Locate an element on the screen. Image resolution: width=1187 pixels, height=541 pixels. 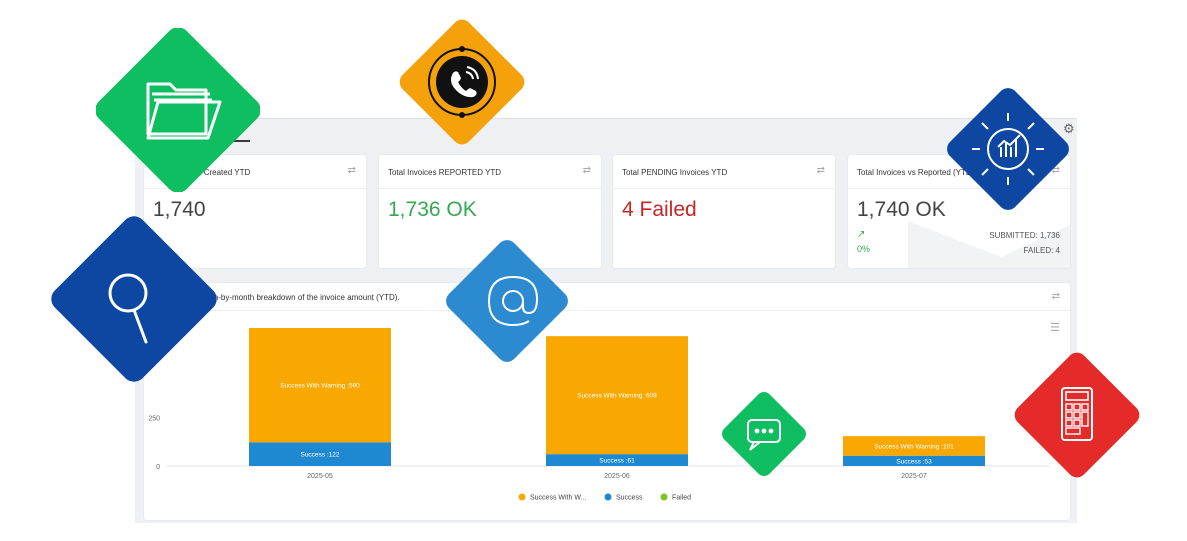
chat-bubble-icon is located at coordinates (764, 434).